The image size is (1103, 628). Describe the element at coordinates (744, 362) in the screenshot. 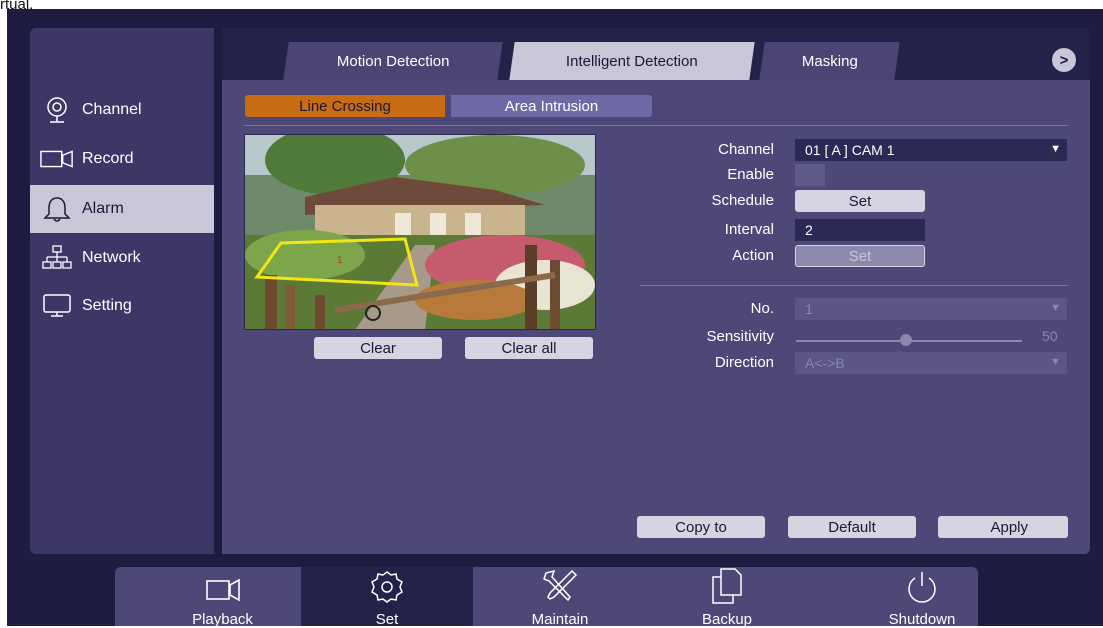

I see `direction-label: Direction` at that location.